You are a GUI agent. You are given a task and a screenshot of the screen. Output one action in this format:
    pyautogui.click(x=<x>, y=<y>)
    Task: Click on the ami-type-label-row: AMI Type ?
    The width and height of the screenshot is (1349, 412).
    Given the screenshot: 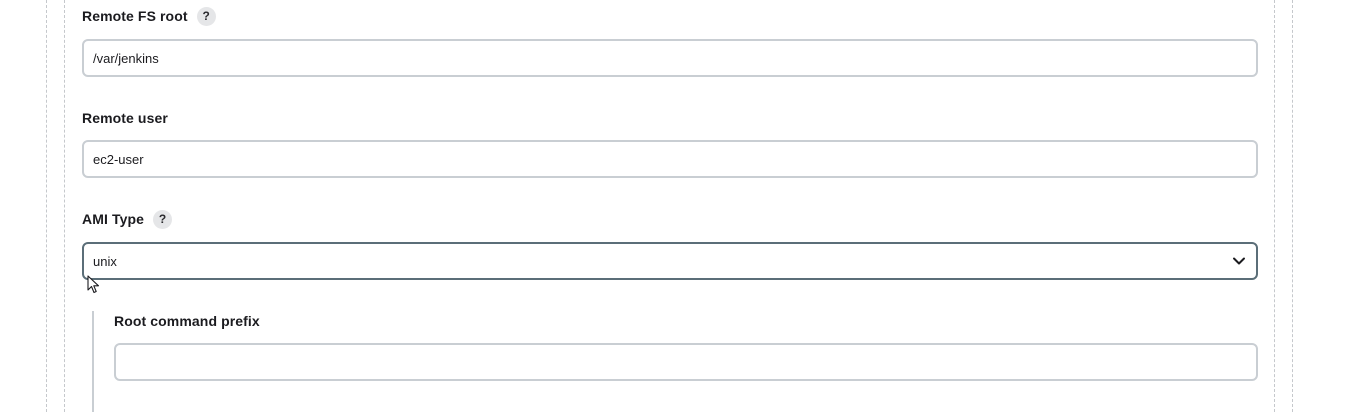 What is the action you would take?
    pyautogui.click(x=127, y=219)
    